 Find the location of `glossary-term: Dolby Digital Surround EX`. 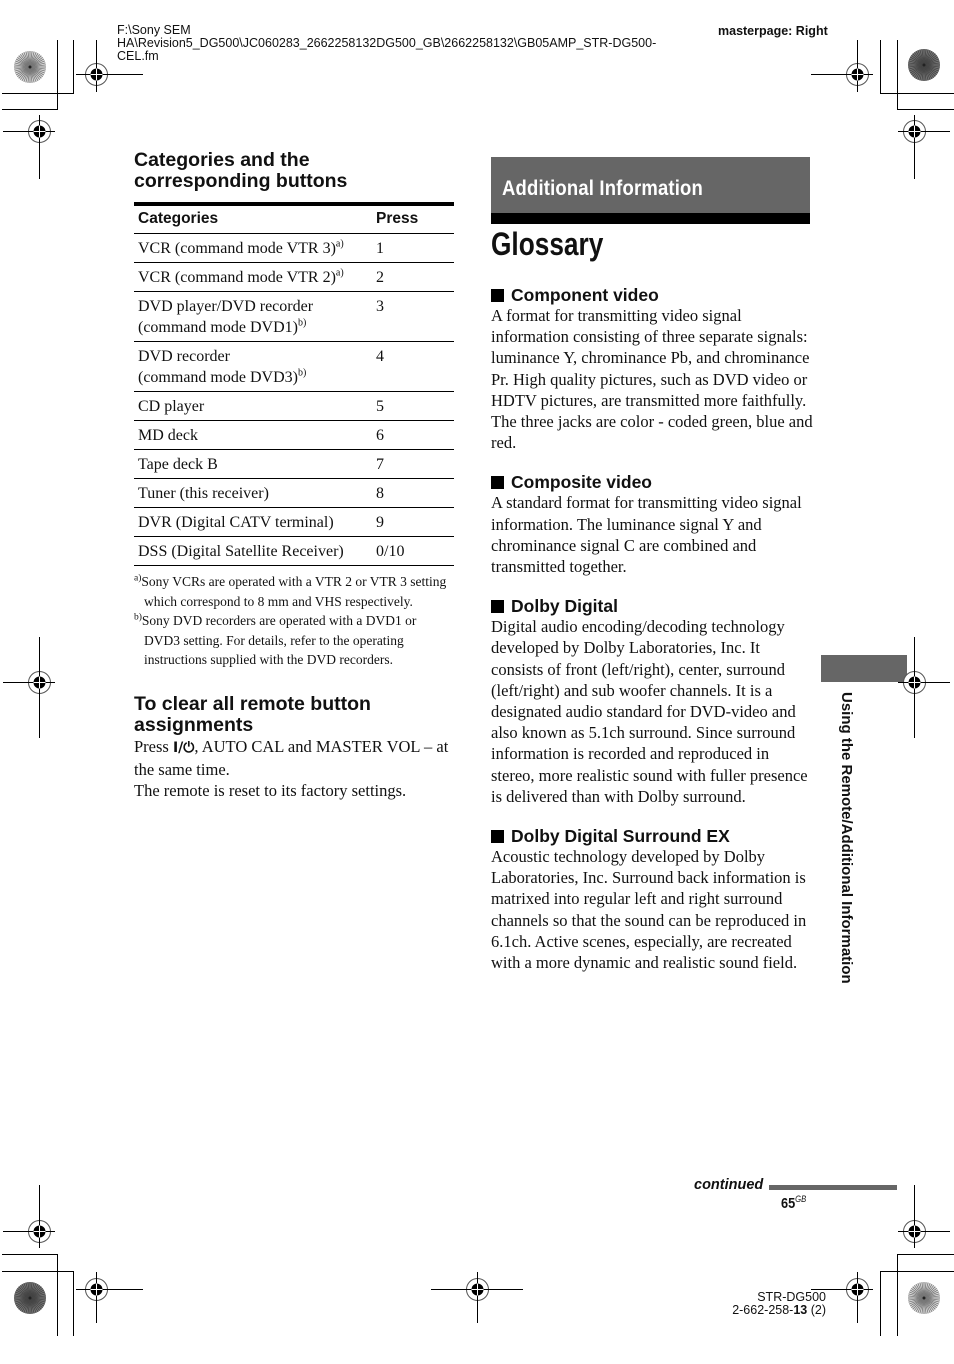

glossary-term: Dolby Digital Surround EX is located at coordinates (652, 836).